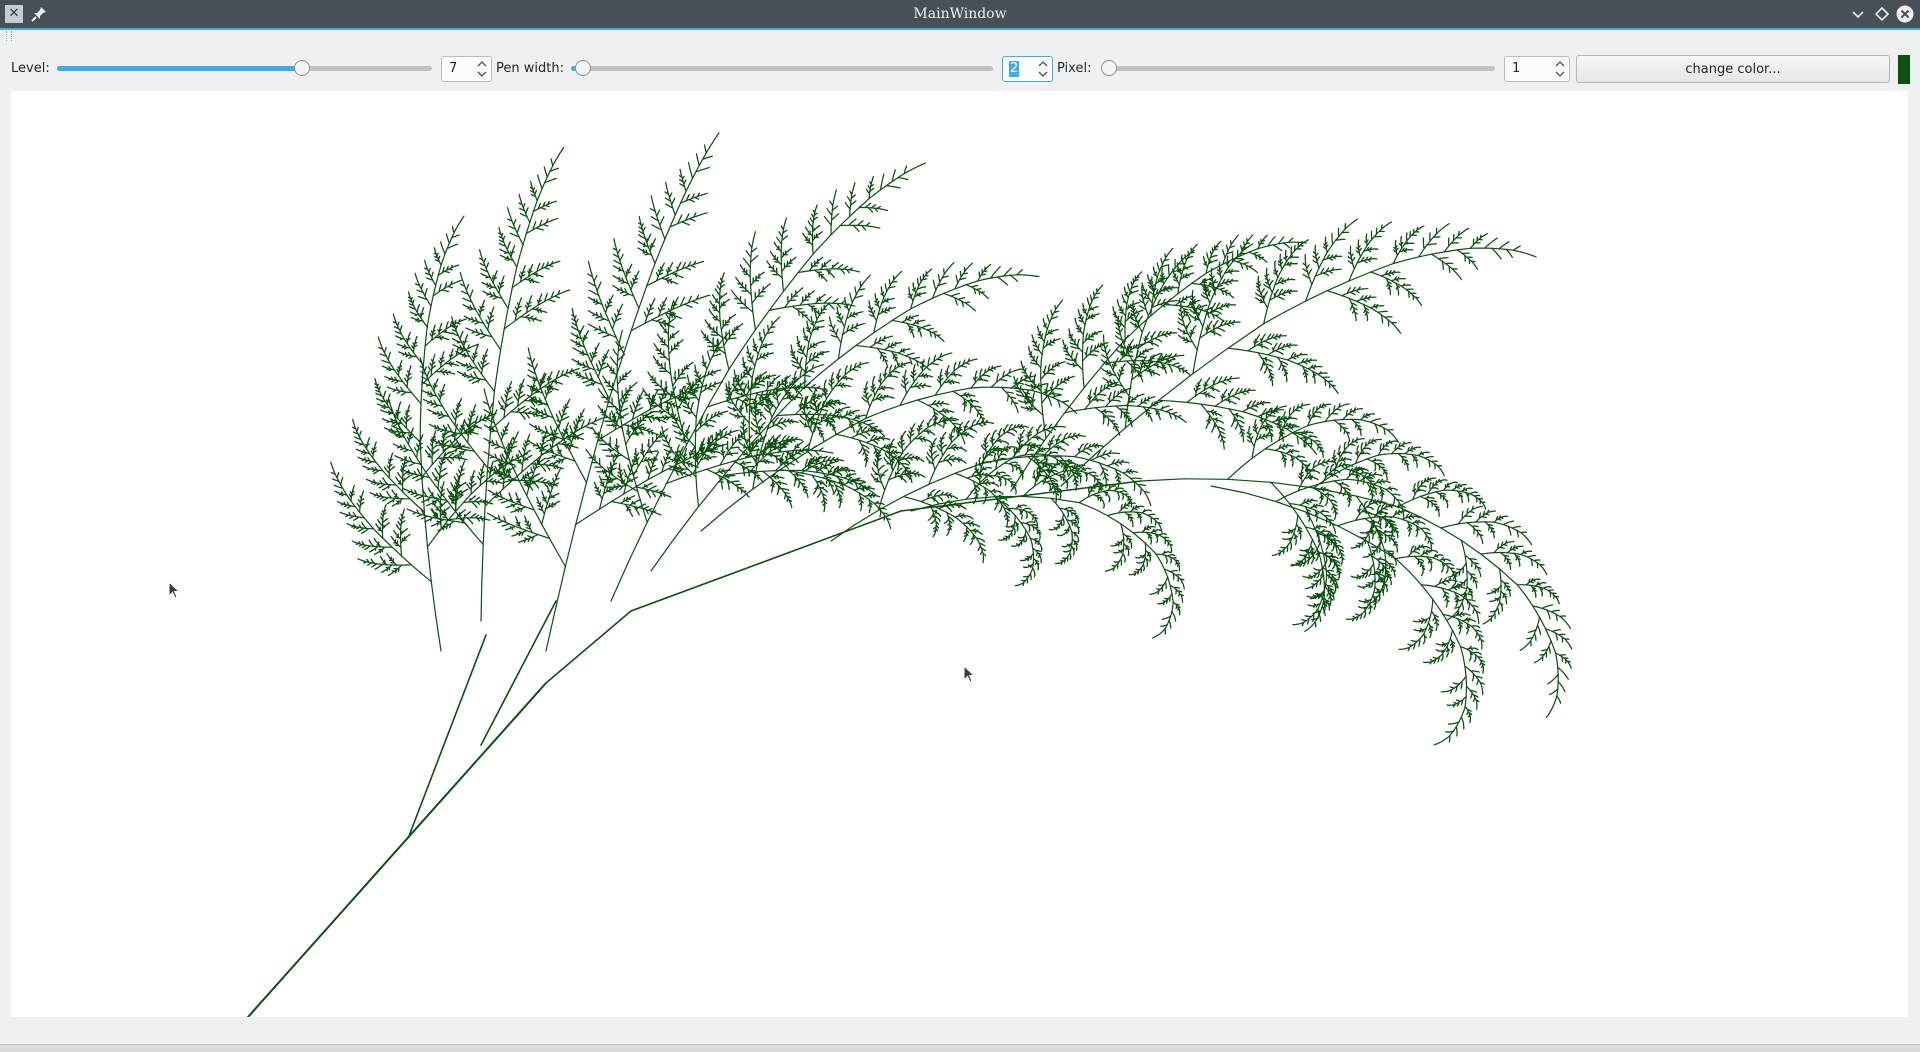 This screenshot has width=1920, height=1052. I want to click on level-value: 7, so click(453, 69).